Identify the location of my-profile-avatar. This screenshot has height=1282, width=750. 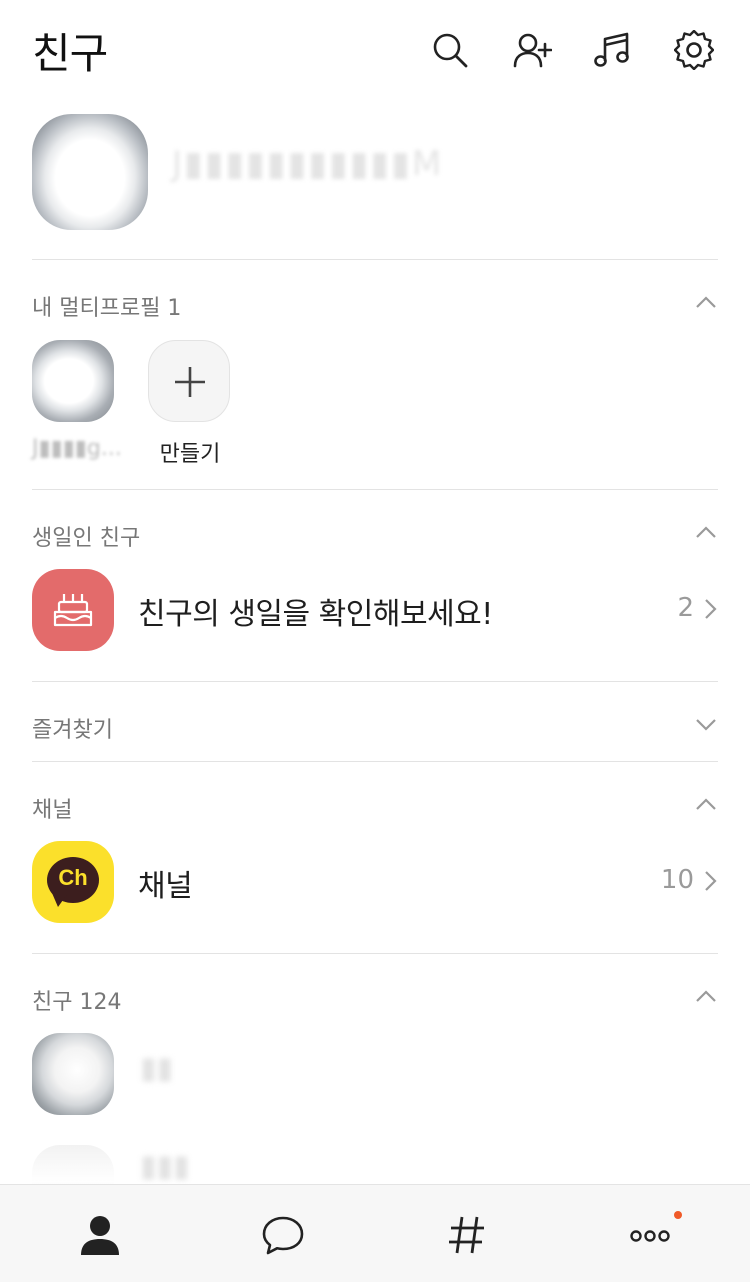
(90, 172).